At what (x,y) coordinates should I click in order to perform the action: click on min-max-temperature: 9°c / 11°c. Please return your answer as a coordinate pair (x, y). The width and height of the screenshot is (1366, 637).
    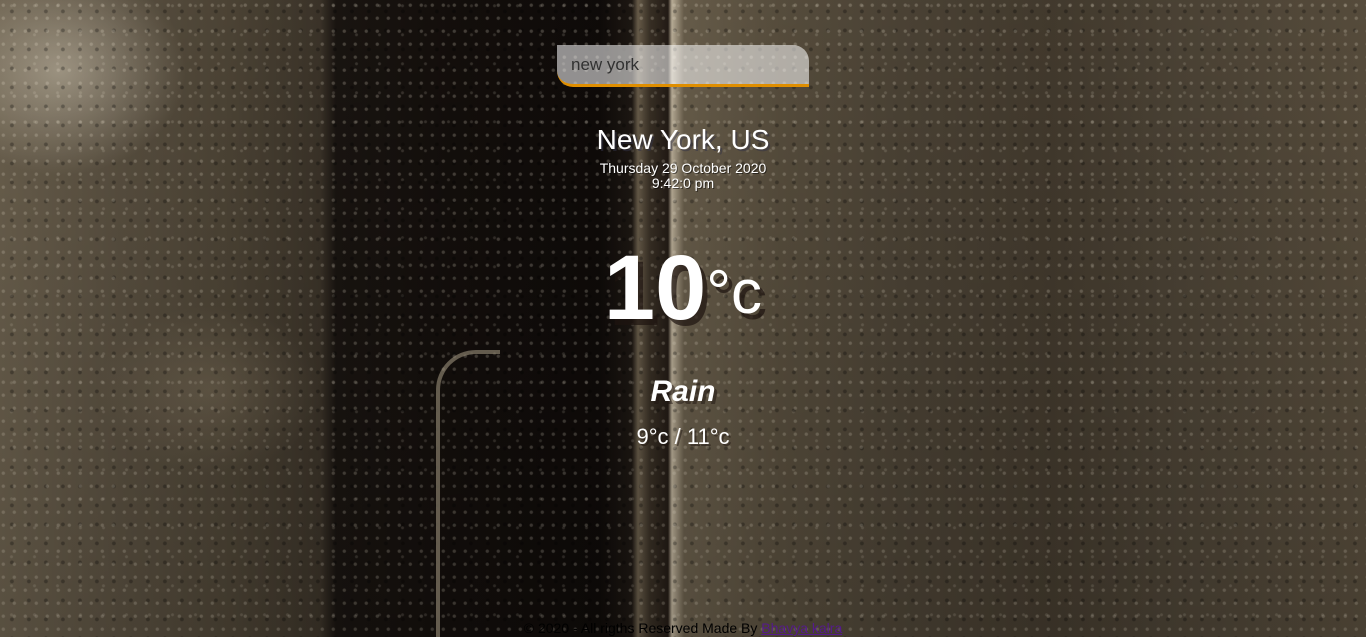
    Looking at the image, I should click on (683, 436).